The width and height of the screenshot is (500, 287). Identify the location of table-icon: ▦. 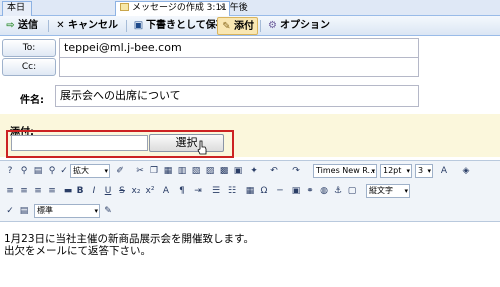
(250, 191).